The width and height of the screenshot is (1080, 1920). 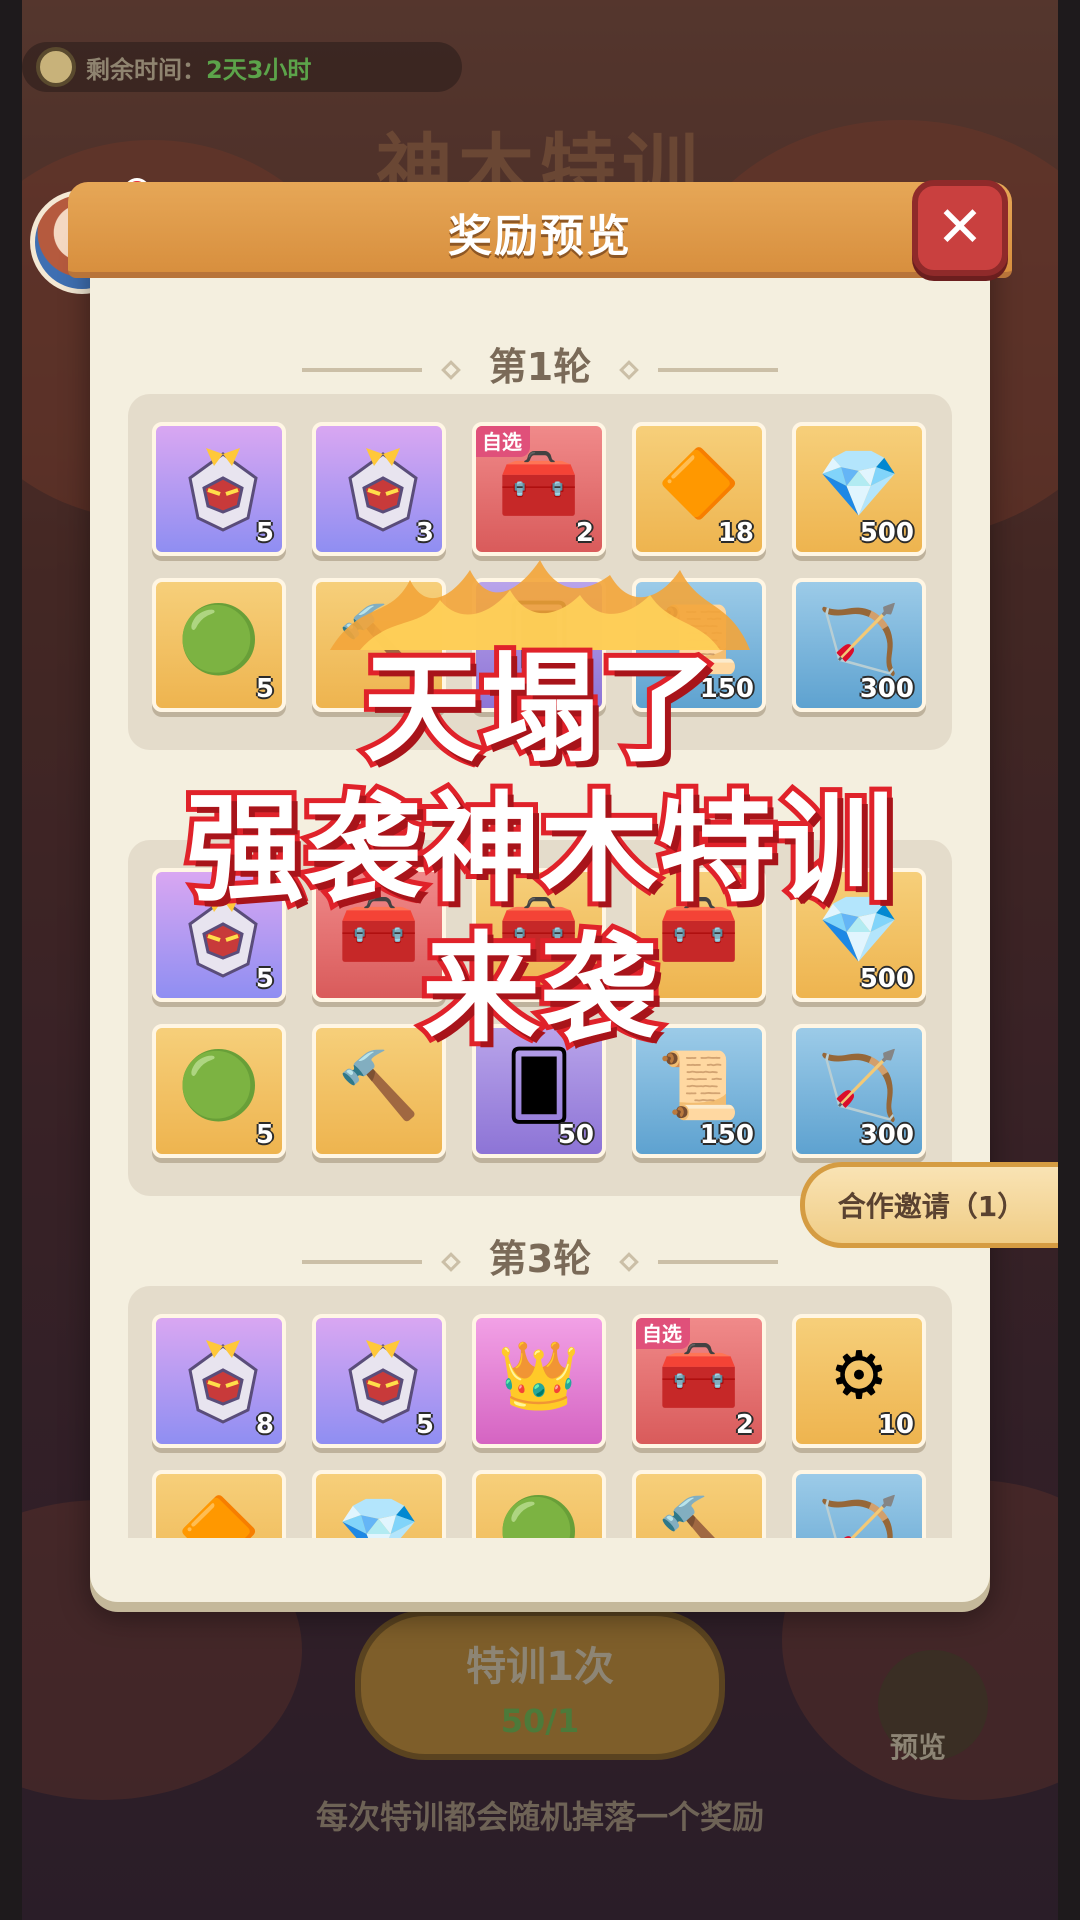 I want to click on train-button-label: 特训1次, so click(x=540, y=1667).